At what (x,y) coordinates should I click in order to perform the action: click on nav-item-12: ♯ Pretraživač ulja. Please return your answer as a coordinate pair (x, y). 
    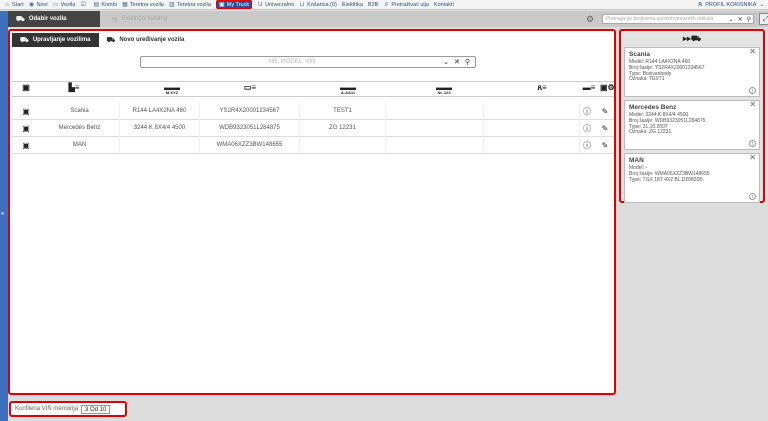
    Looking at the image, I should click on (406, 4).